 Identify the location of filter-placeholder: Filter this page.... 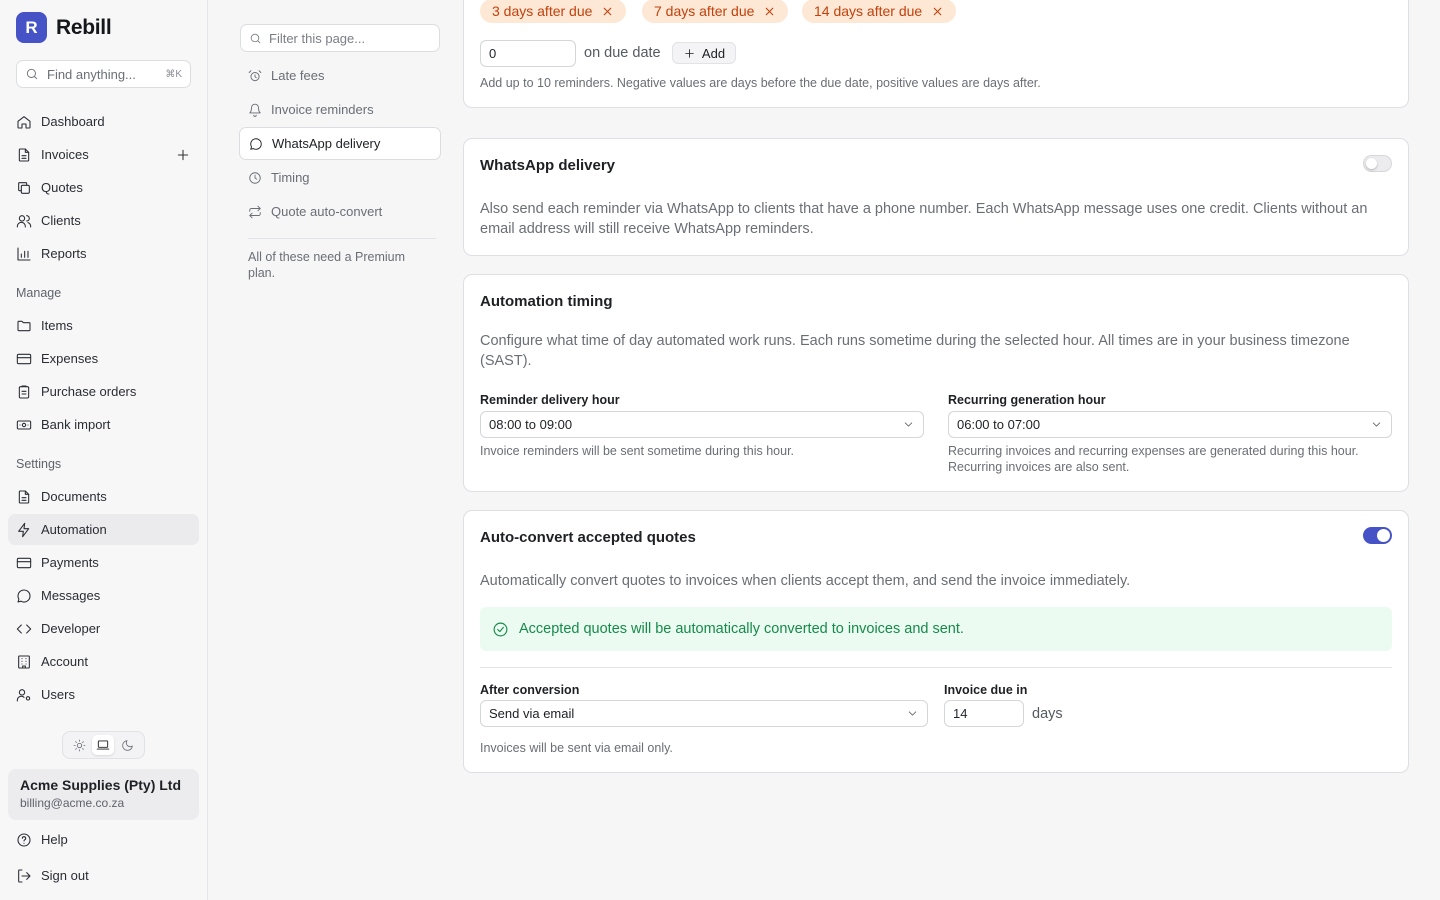
(317, 38).